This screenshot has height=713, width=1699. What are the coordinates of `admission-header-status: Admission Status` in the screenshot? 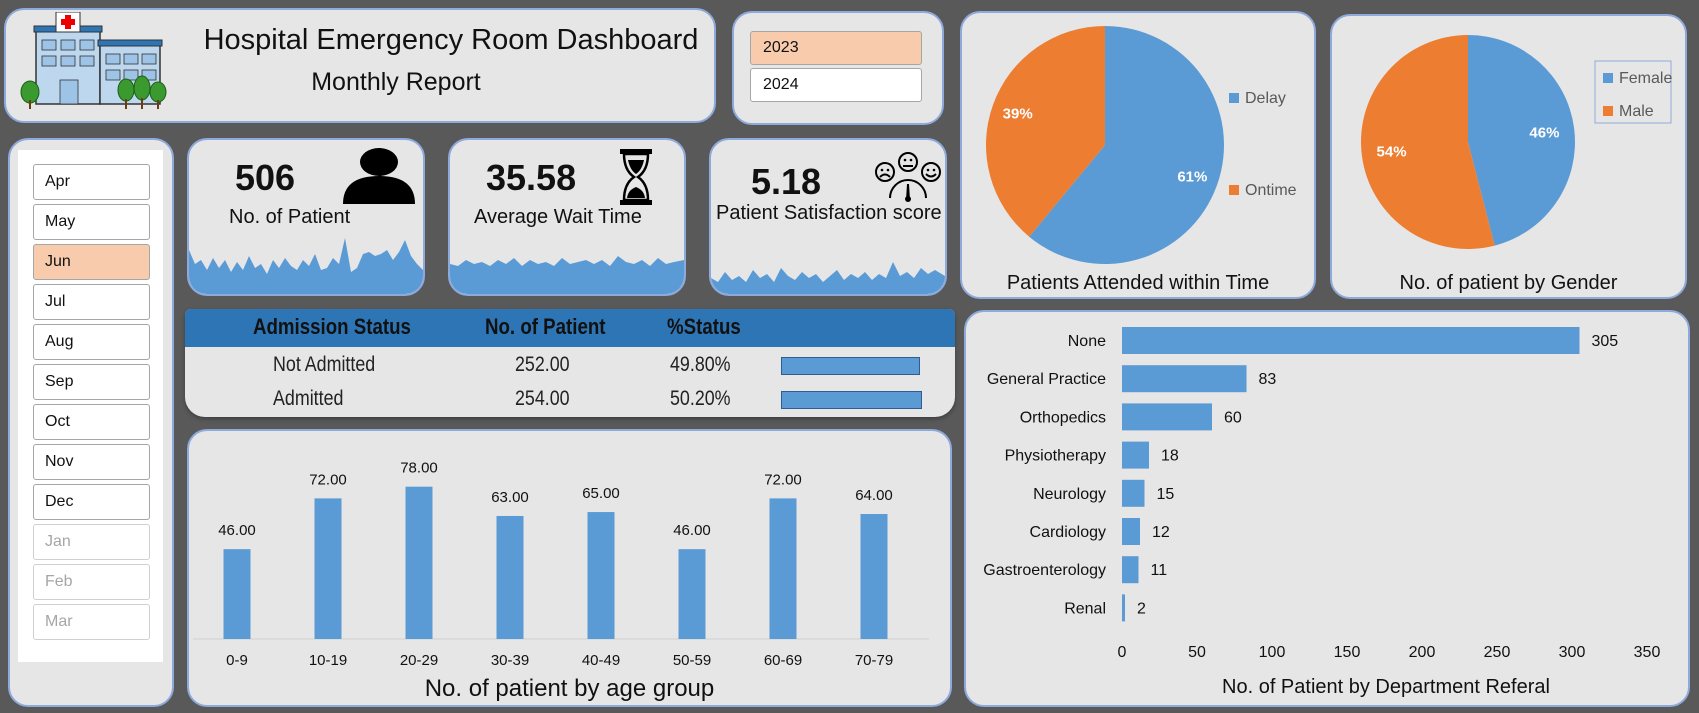 It's located at (332, 326).